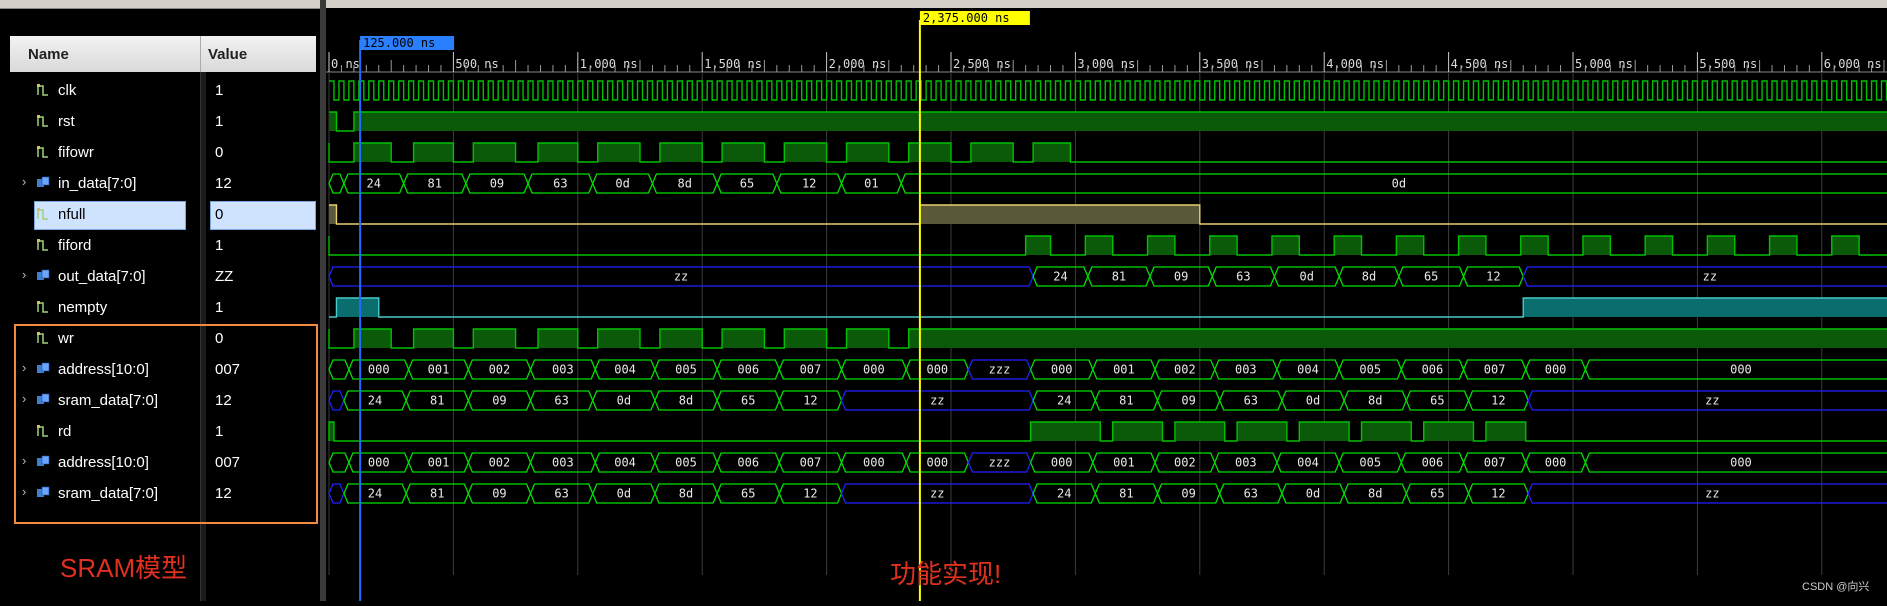 This screenshot has width=1887, height=606. I want to click on ruler-tick-label: 500 ns, so click(476, 64).